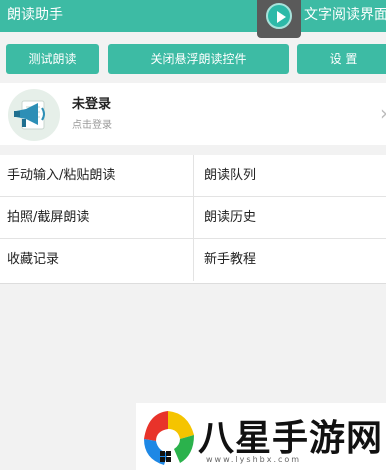  Describe the element at coordinates (345, 14) in the screenshot. I see `text-reading-view-link: 文字阅读界面` at that location.